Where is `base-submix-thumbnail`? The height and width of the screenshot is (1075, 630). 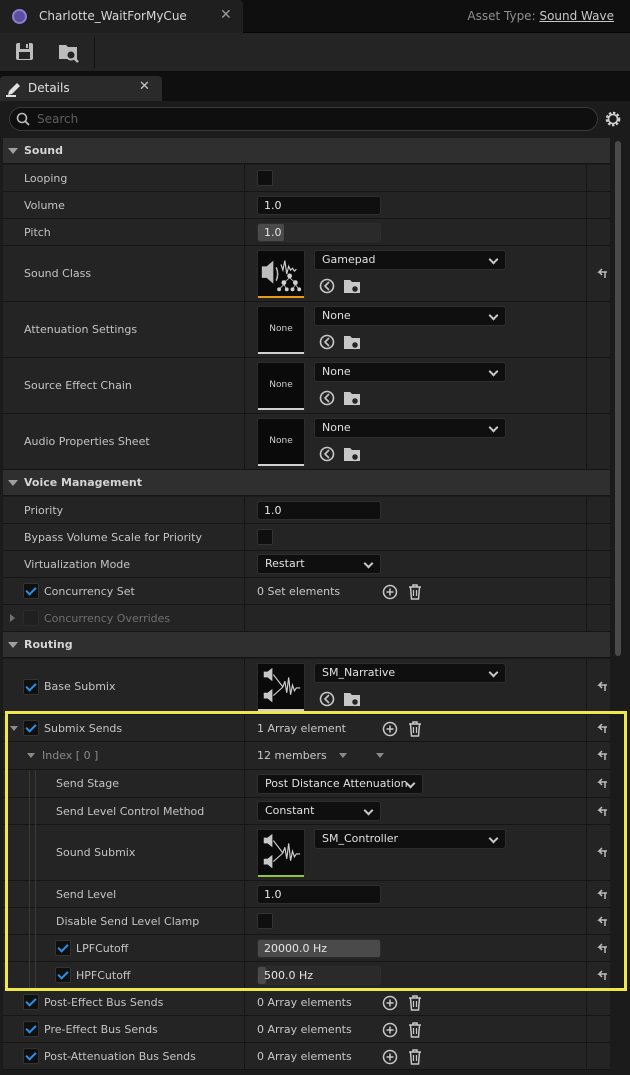
base-submix-thumbnail is located at coordinates (281, 687).